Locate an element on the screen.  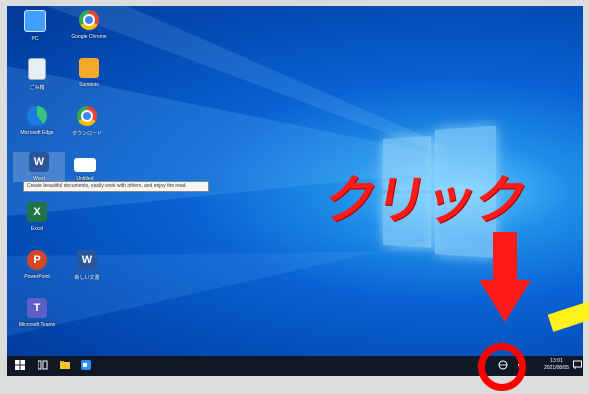
desktop-icon-chrome: Google Chrome is located at coordinates (89, 25).